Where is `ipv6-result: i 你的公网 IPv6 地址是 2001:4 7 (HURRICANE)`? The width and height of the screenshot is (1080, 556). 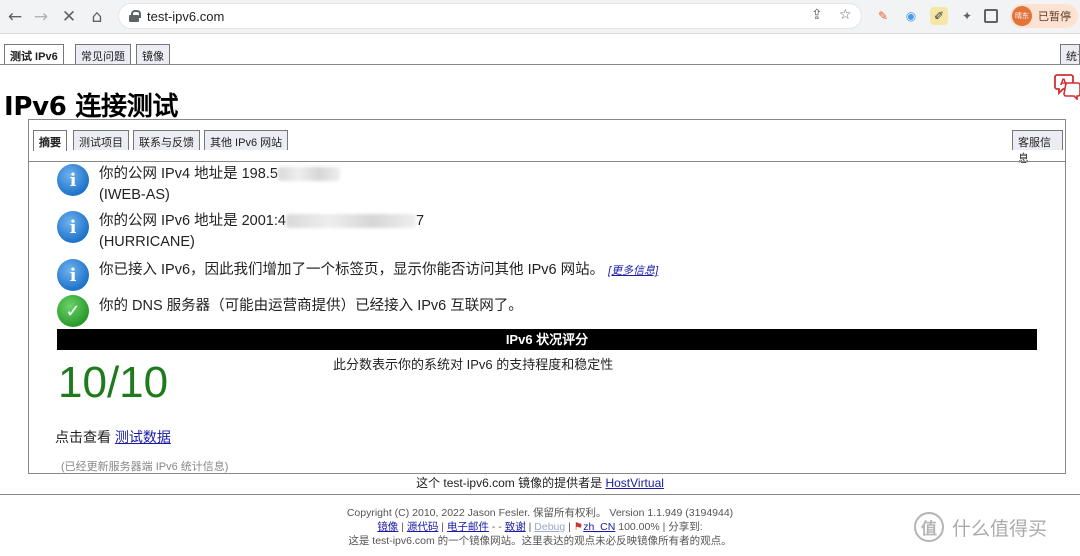 ipv6-result: i 你的公网 IPv6 地址是 2001:4 7 (HURRICANE) is located at coordinates (240, 232).